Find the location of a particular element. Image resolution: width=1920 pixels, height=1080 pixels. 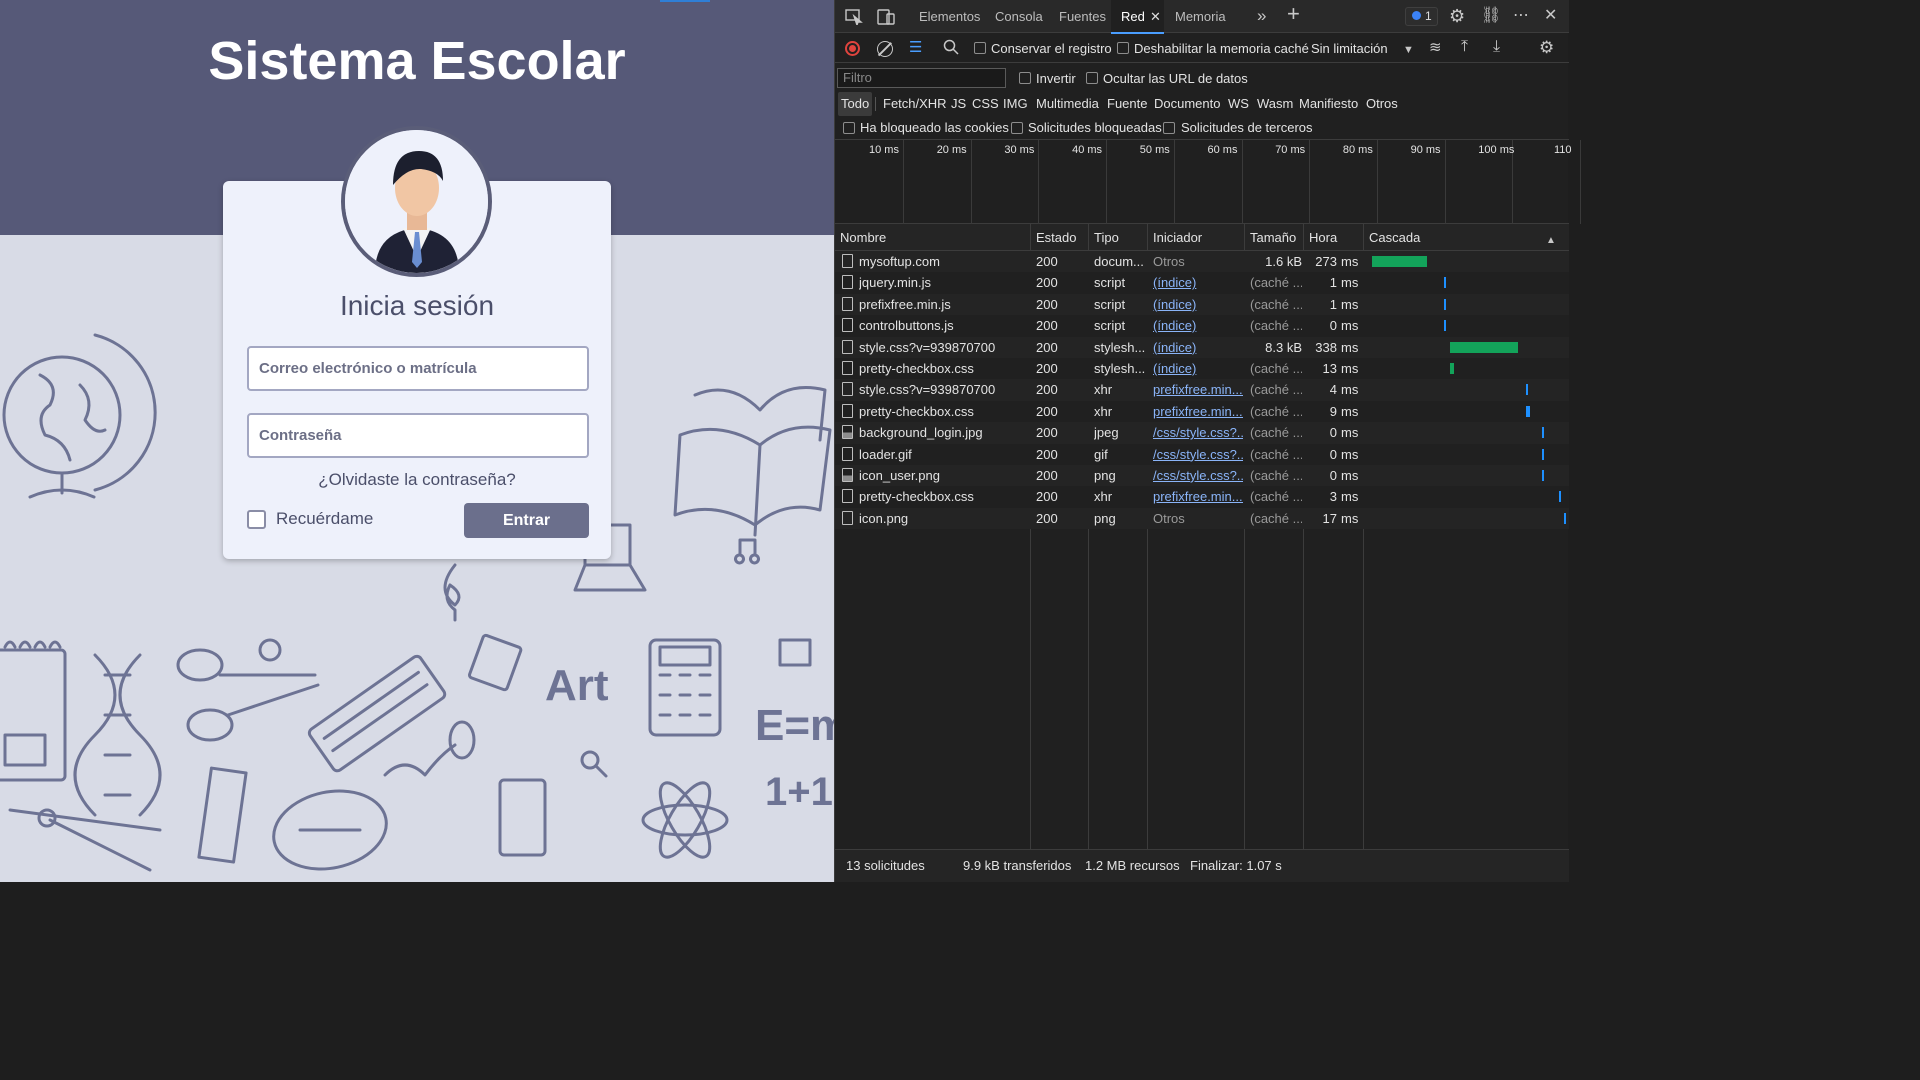

type-filter-media: Multimedia is located at coordinates (1067, 104).